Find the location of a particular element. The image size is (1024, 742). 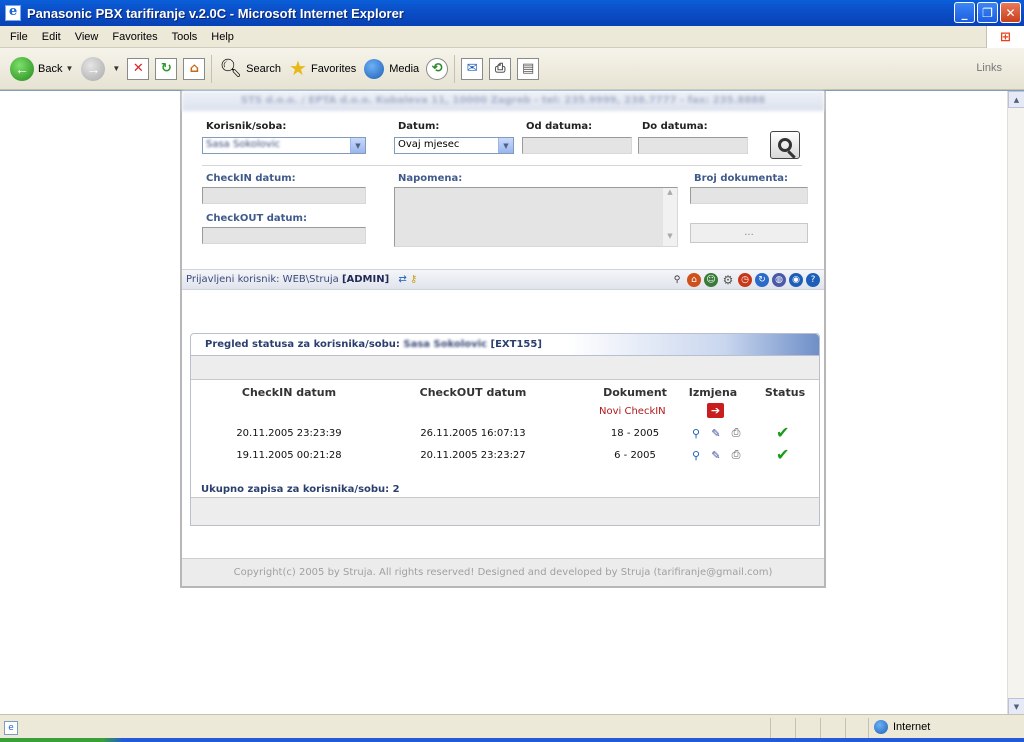

history-icon: ⟲ is located at coordinates (437, 68).